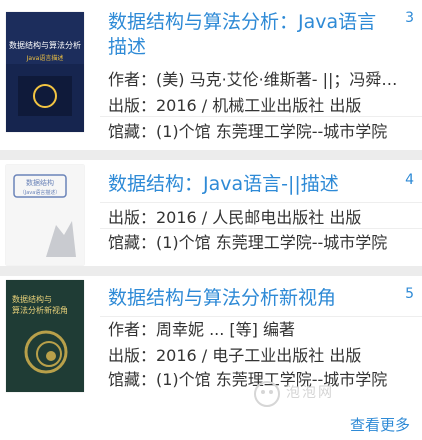 This screenshot has height=440, width=422. I want to click on publisher-text: 出版：2016 / 电子工业出版社 出版, so click(235, 355).